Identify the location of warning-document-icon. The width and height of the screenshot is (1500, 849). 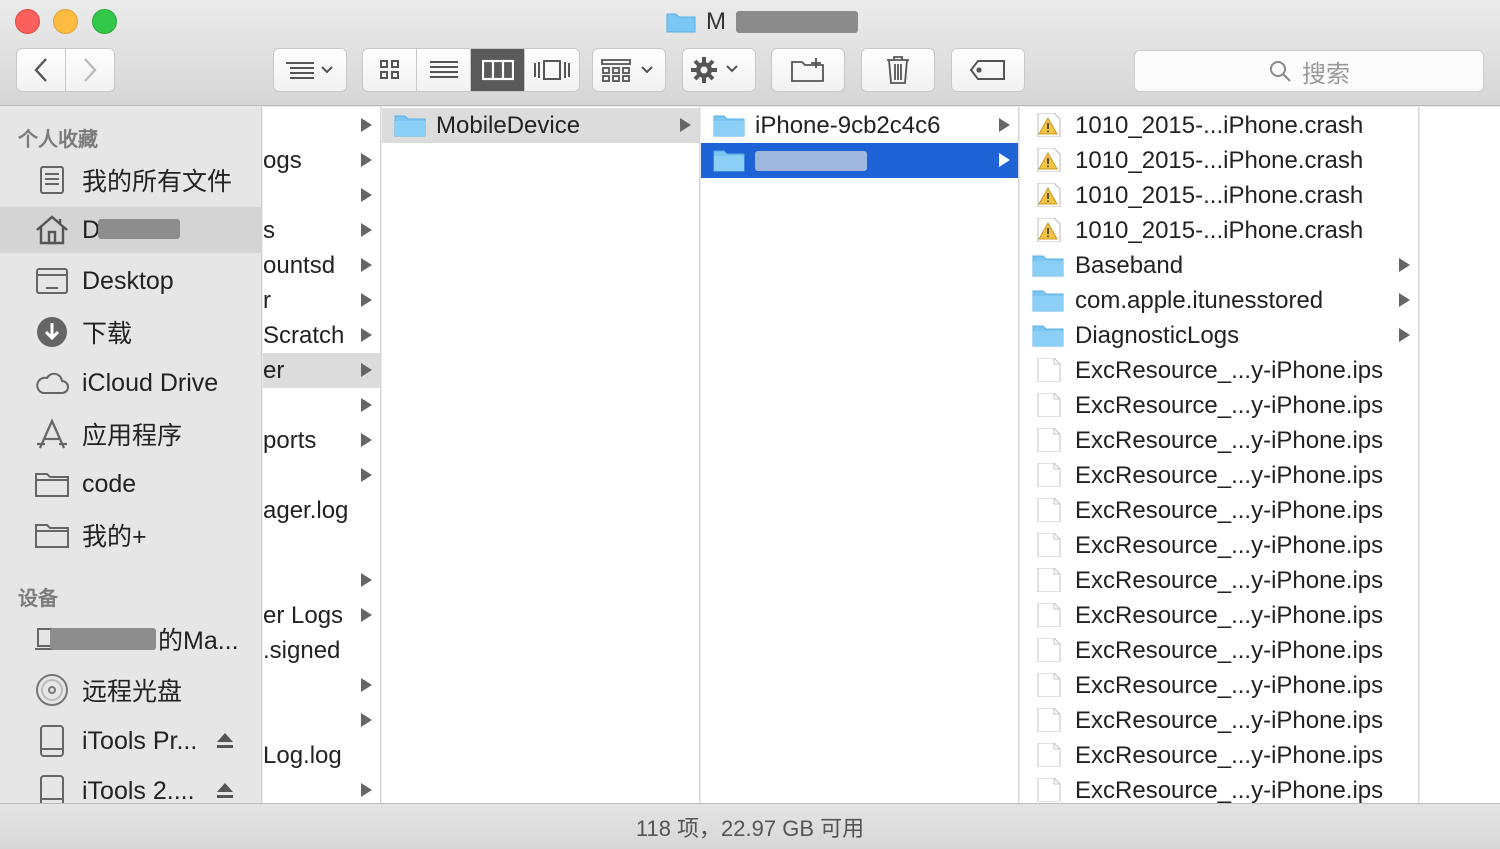
(1049, 195).